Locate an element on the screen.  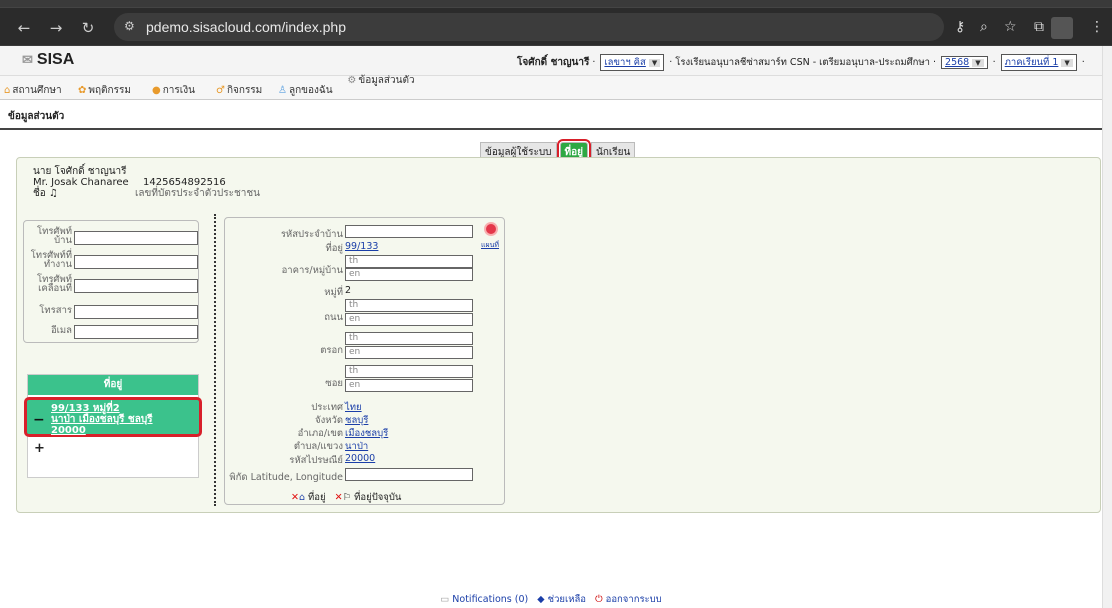
house-code-label: รหัสประจำบ้าน is located at coordinates (311, 234).